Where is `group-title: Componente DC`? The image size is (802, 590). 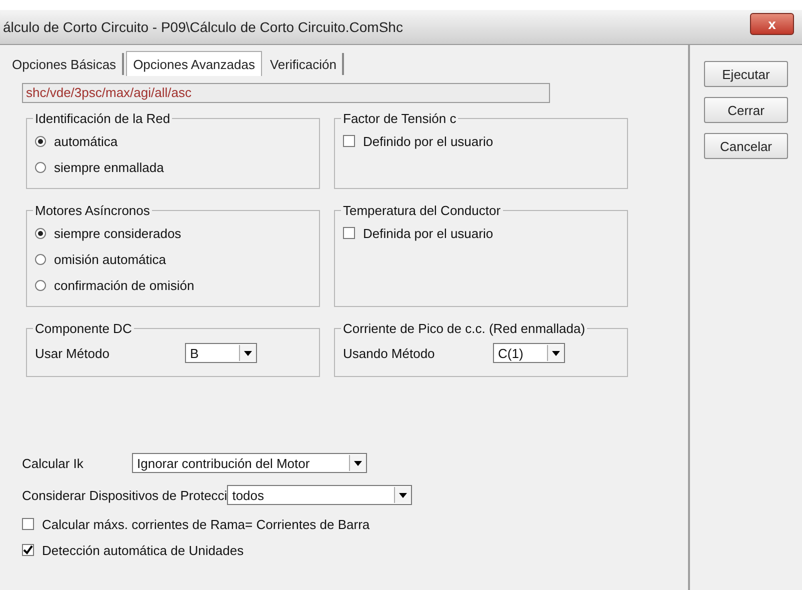
group-title: Componente DC is located at coordinates (83, 328).